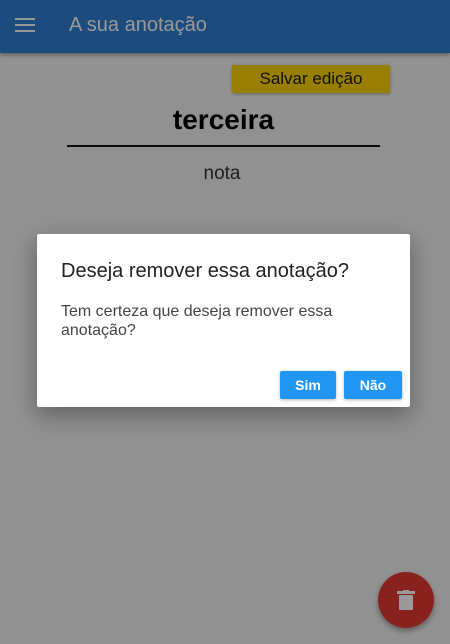  What do you see at coordinates (205, 271) in the screenshot?
I see `dialog-title: Deseja remover essa anotação?` at bounding box center [205, 271].